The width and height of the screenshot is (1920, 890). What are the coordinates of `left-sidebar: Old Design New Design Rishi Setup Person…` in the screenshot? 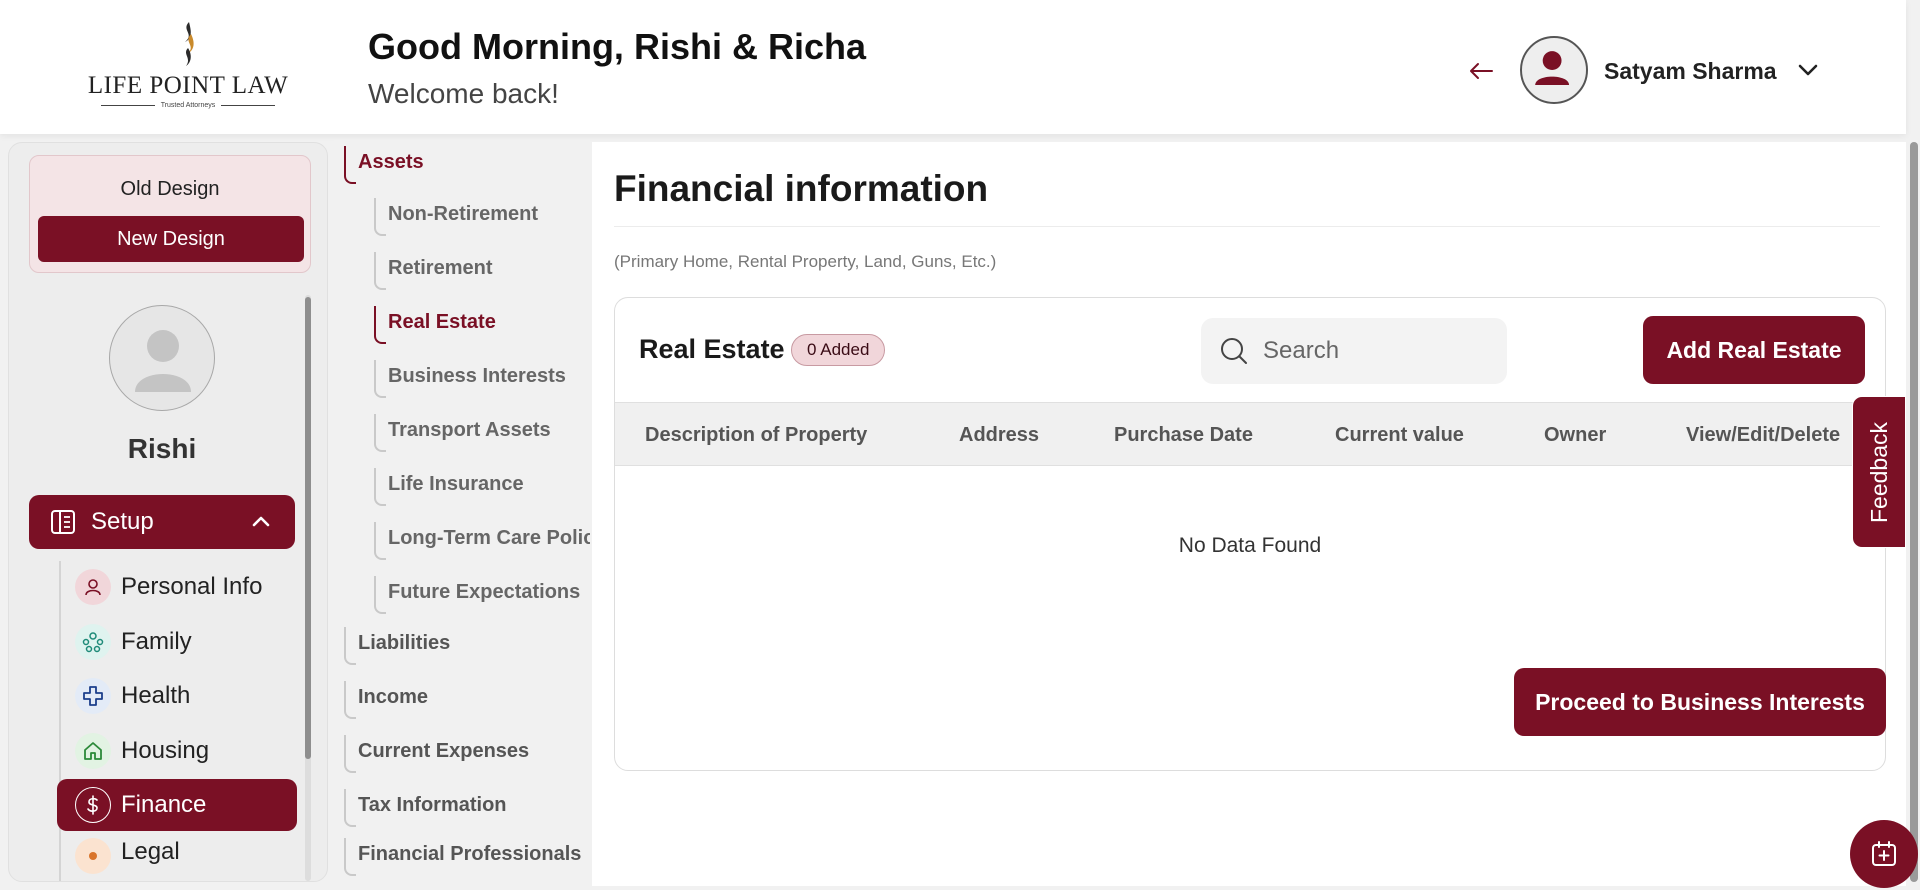 It's located at (168, 512).